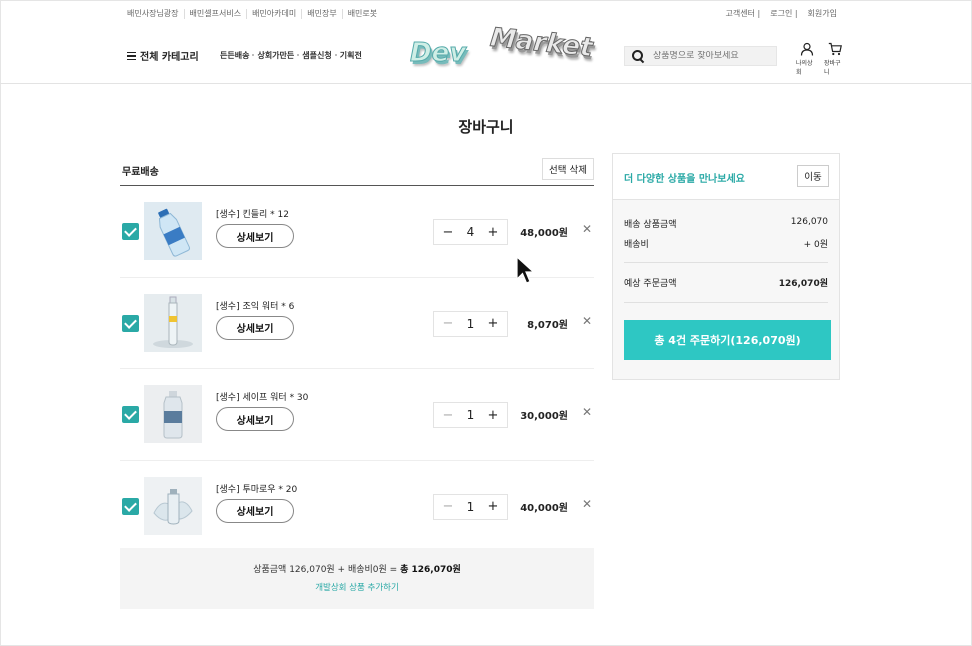  What do you see at coordinates (835, 59) in the screenshot?
I see `cart-button: 장바구니` at bounding box center [835, 59].